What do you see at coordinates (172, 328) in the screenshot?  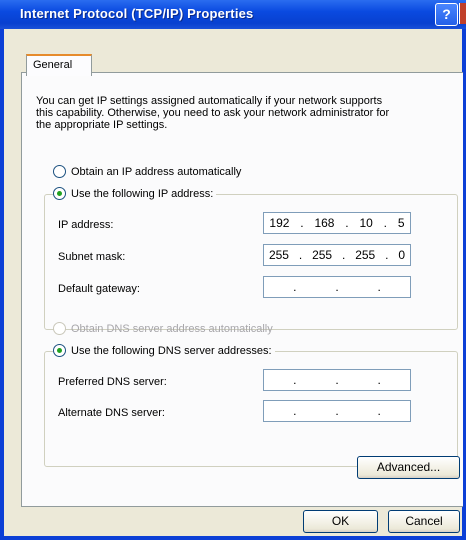 I see `obtain-dns-auto-label: Obtain DNS server address automatically` at bounding box center [172, 328].